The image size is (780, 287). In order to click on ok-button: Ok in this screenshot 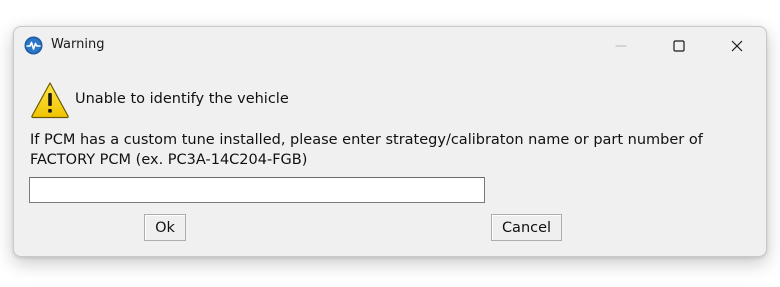, I will do `click(165, 227)`.